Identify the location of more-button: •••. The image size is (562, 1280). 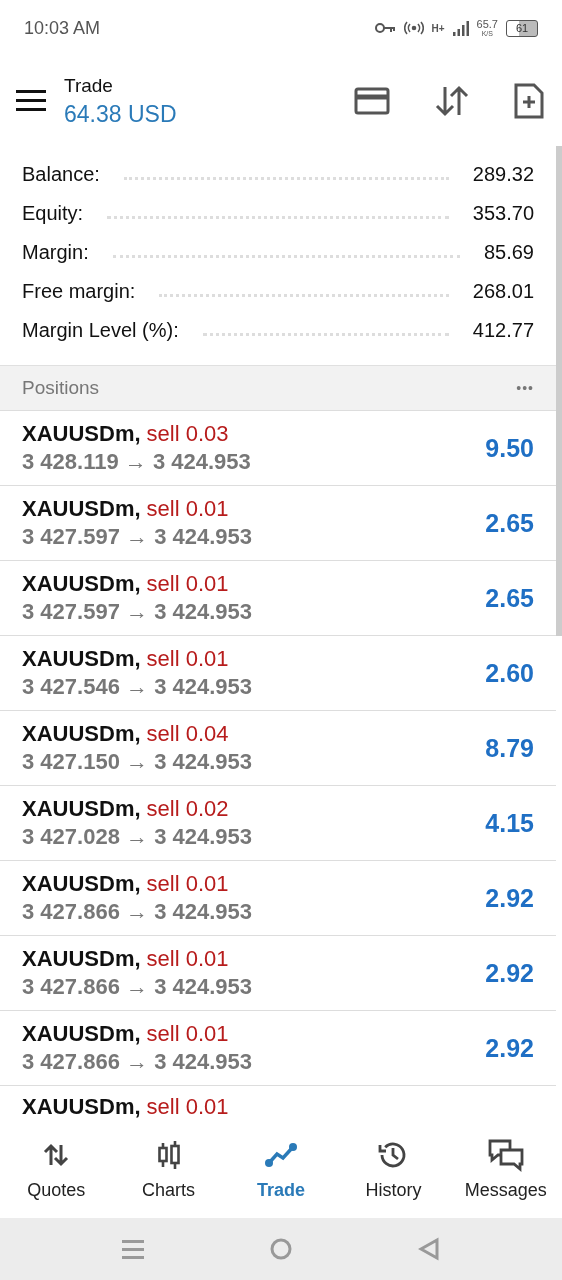
(525, 388).